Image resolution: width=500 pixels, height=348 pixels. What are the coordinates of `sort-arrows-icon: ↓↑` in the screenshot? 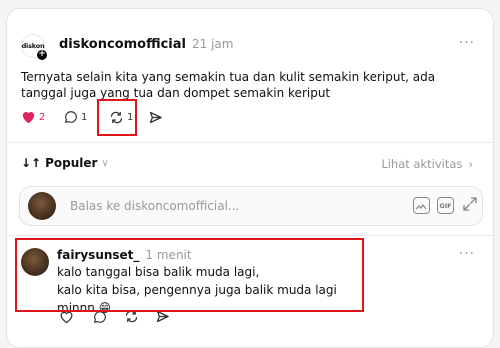 It's located at (31, 163).